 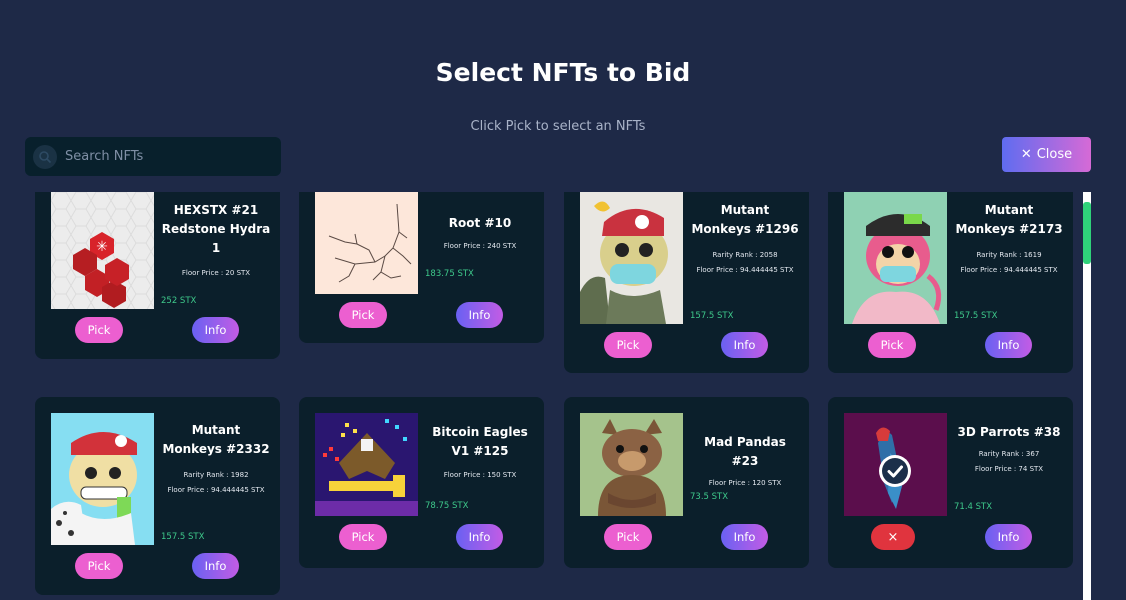 I want to click on search-input, so click(x=167, y=156).